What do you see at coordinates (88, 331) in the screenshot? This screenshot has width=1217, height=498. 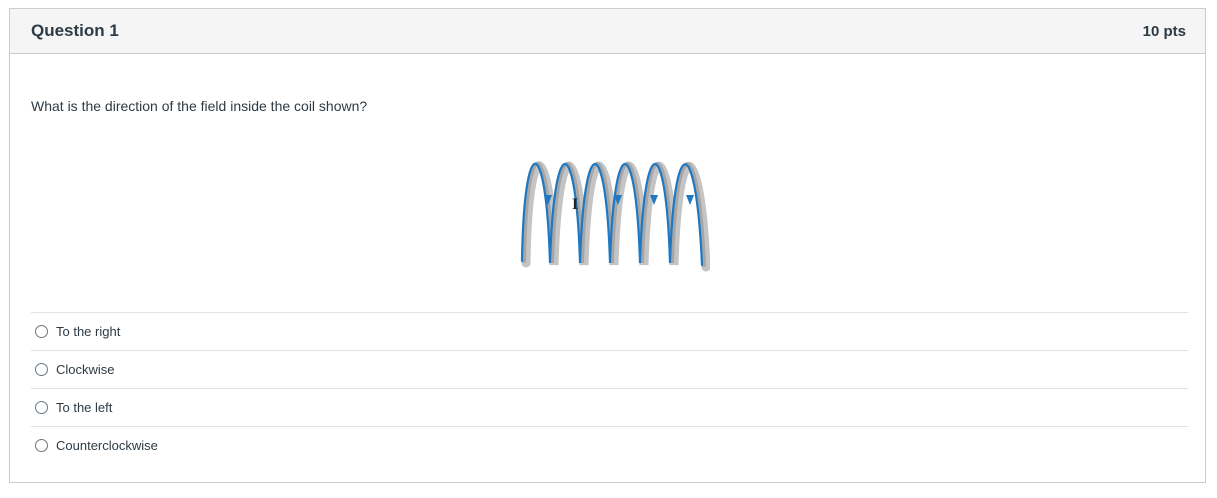 I see `answer-label: To the right` at bounding box center [88, 331].